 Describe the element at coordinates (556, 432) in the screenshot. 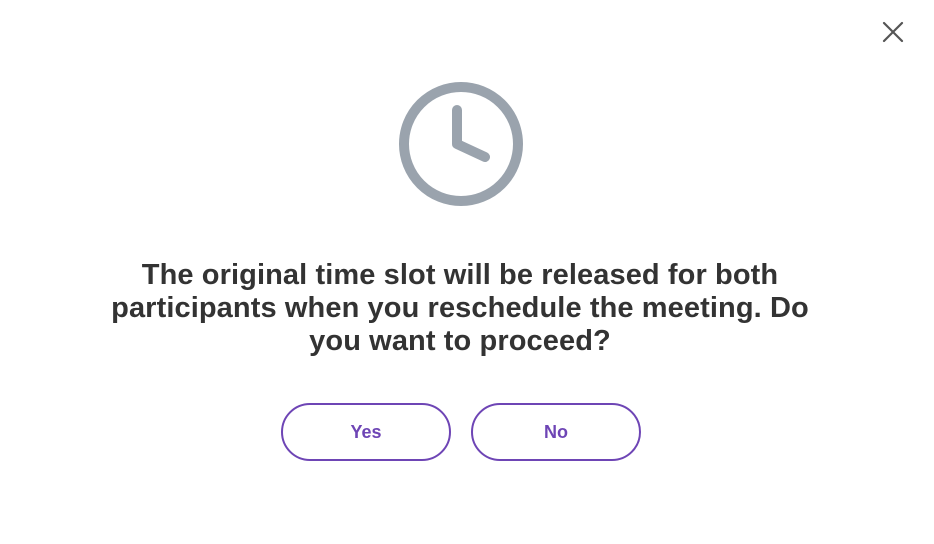

I see `no-button: No` at that location.